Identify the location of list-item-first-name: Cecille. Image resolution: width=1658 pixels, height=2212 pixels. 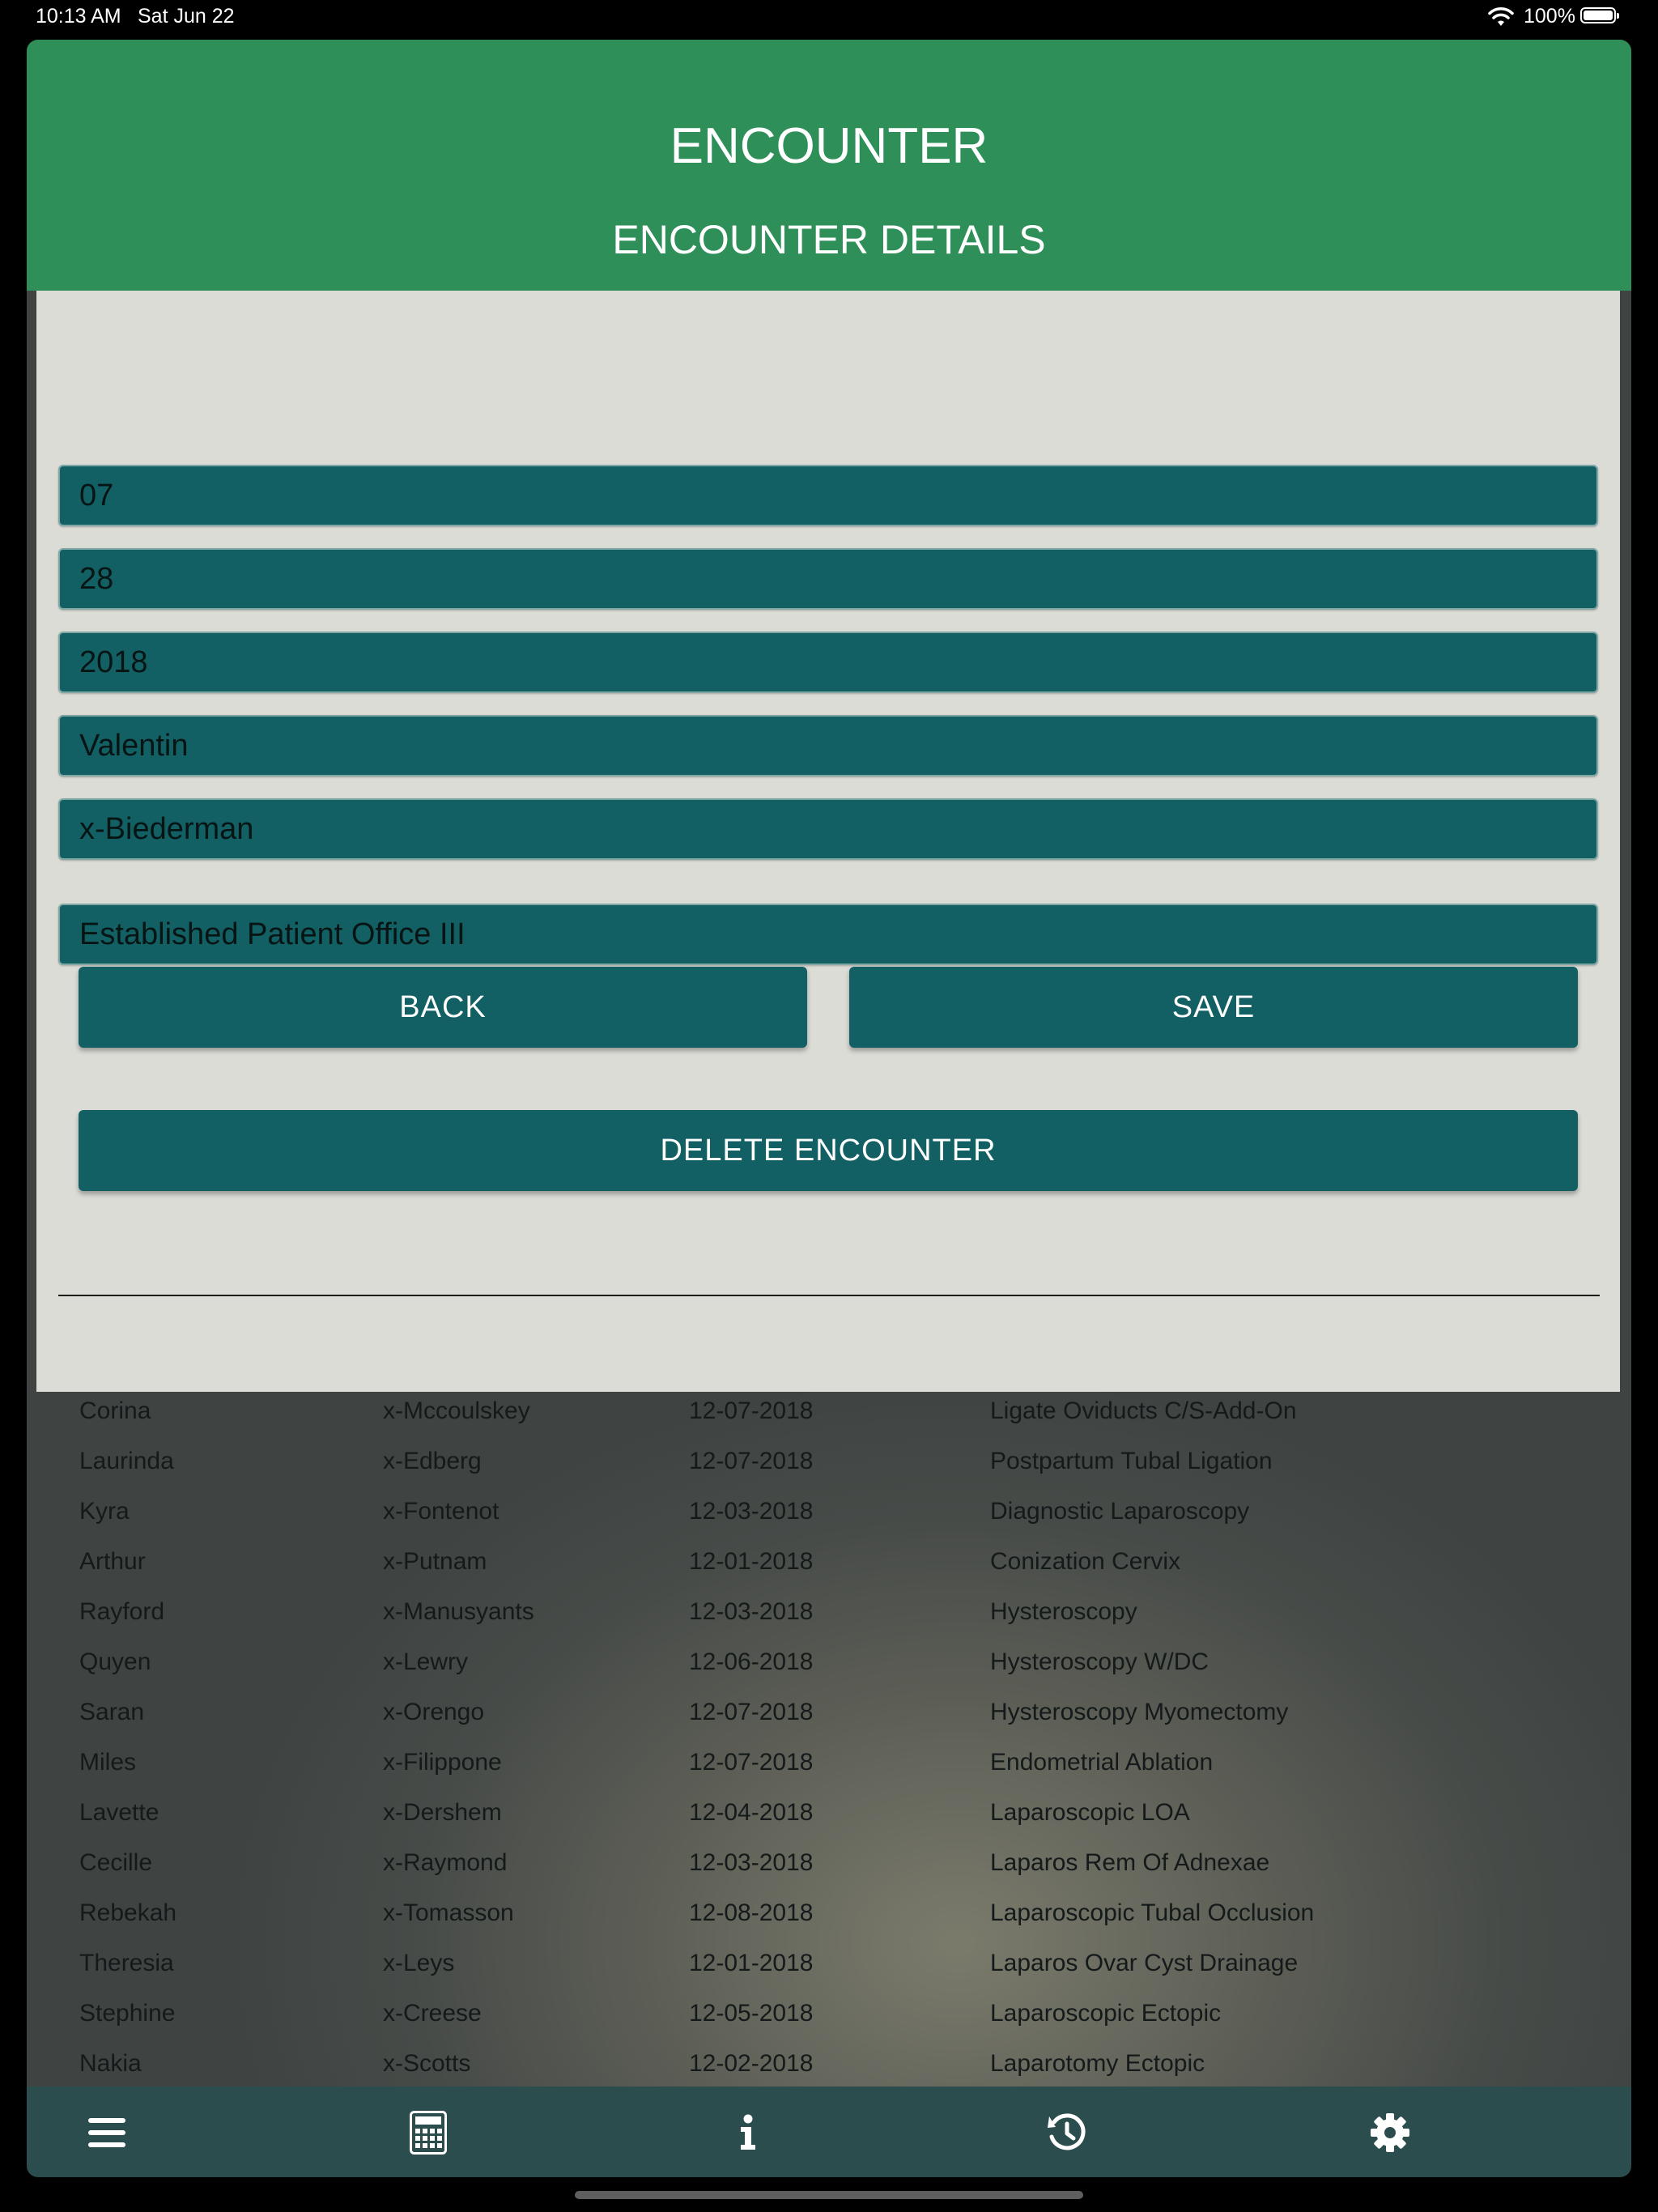
(116, 1863).